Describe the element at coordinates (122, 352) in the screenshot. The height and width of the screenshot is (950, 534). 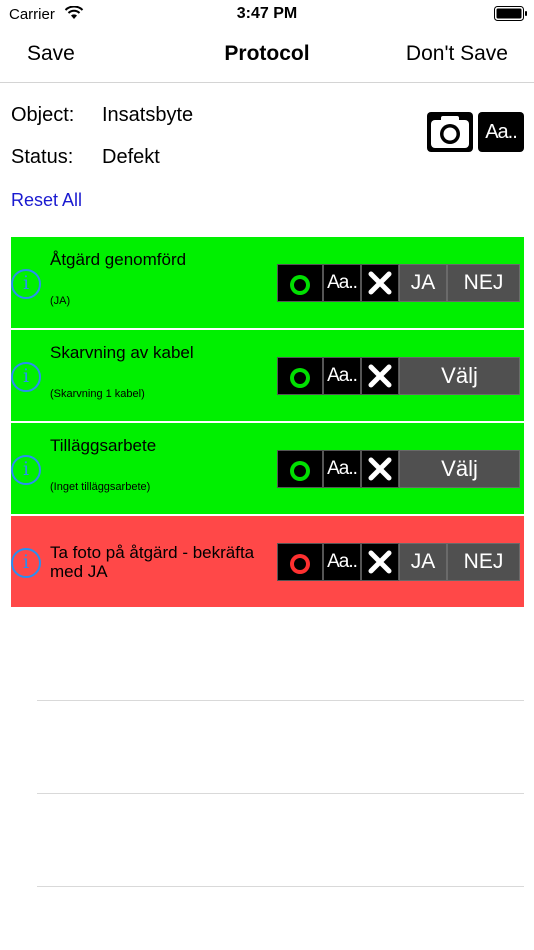
I see `item-title: Skarvning av kabel` at that location.